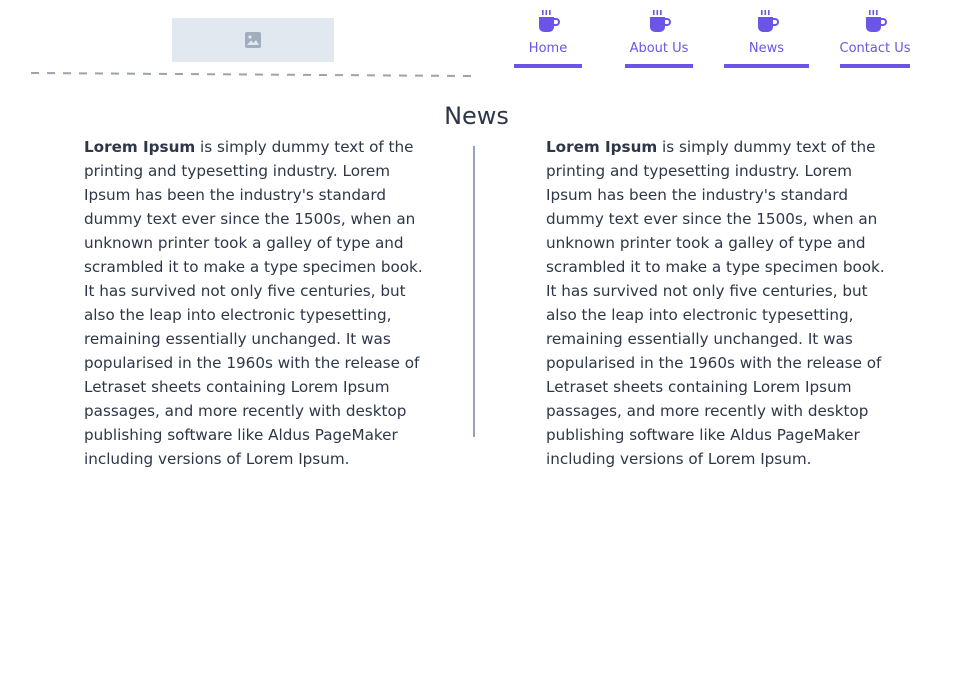  Describe the element at coordinates (474, 291) in the screenshot. I see `column-divider` at that location.